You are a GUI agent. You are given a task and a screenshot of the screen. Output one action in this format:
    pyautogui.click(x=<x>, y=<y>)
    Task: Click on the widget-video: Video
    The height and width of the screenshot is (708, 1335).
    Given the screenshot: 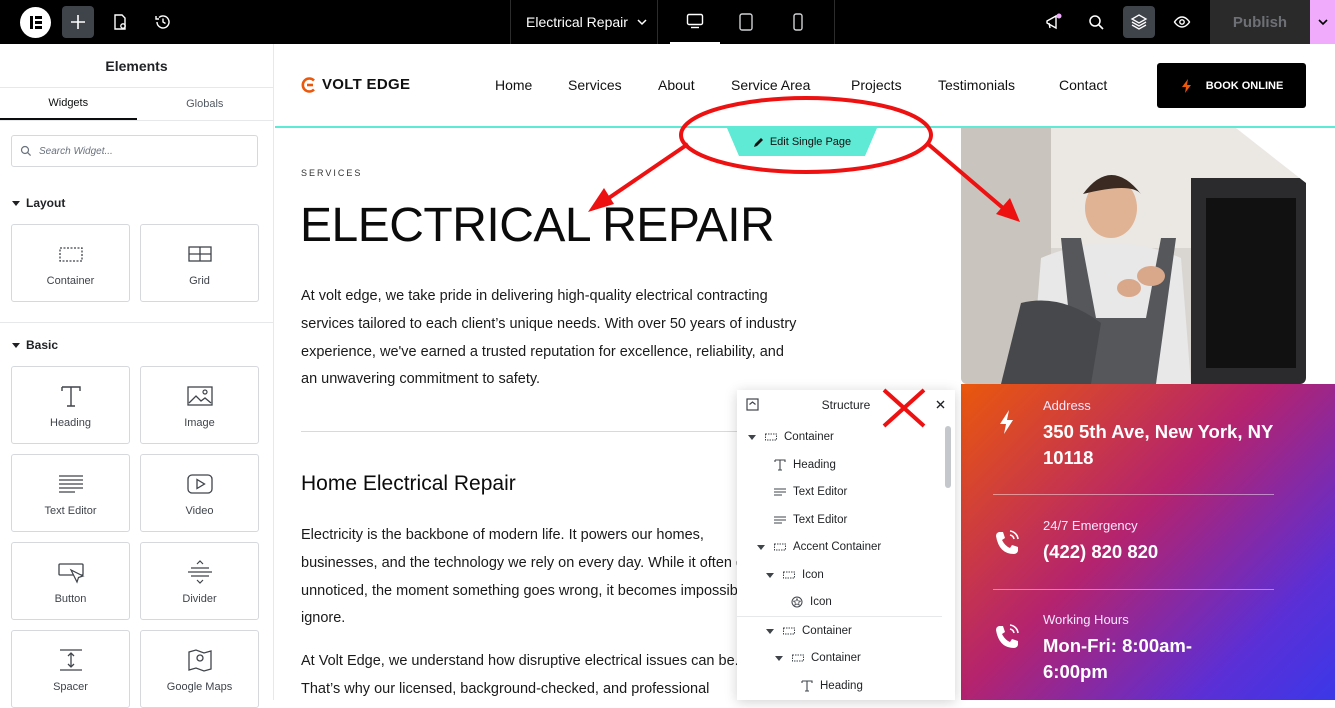 What is the action you would take?
    pyautogui.click(x=199, y=493)
    